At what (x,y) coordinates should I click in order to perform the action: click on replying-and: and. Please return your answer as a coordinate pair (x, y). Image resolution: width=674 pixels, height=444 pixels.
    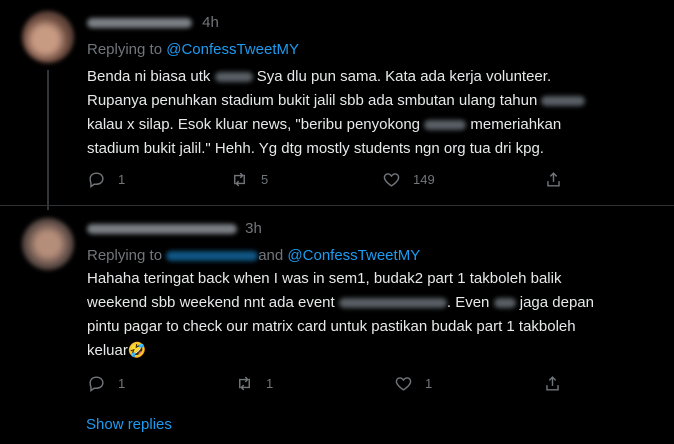
    Looking at the image, I should click on (273, 255).